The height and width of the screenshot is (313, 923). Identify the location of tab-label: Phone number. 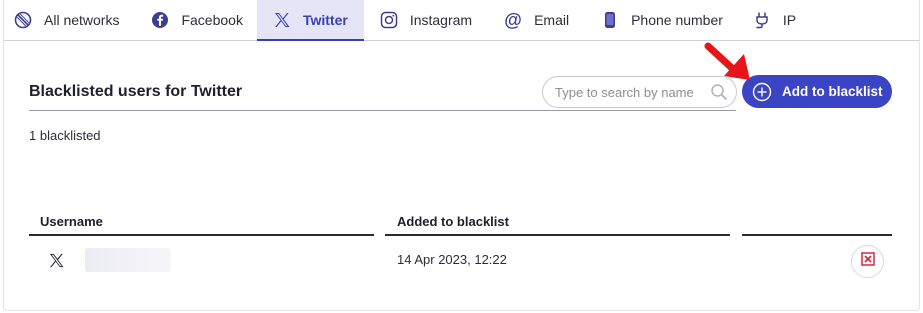
(677, 20).